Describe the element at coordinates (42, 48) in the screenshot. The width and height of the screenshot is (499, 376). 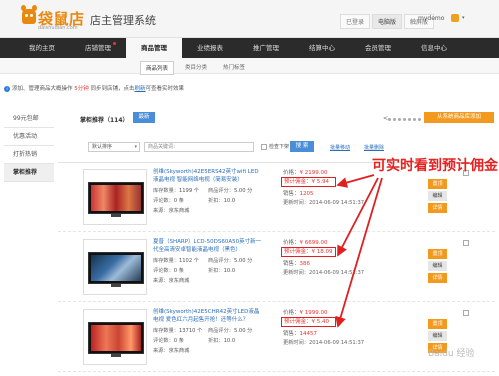
I see `nav-home: 我的主页` at that location.